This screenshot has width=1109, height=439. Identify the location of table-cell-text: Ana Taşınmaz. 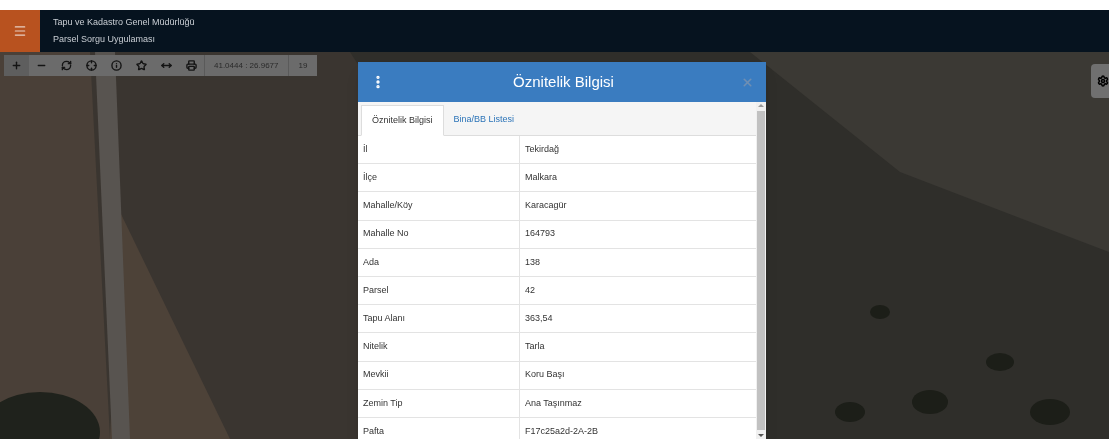
(553, 403).